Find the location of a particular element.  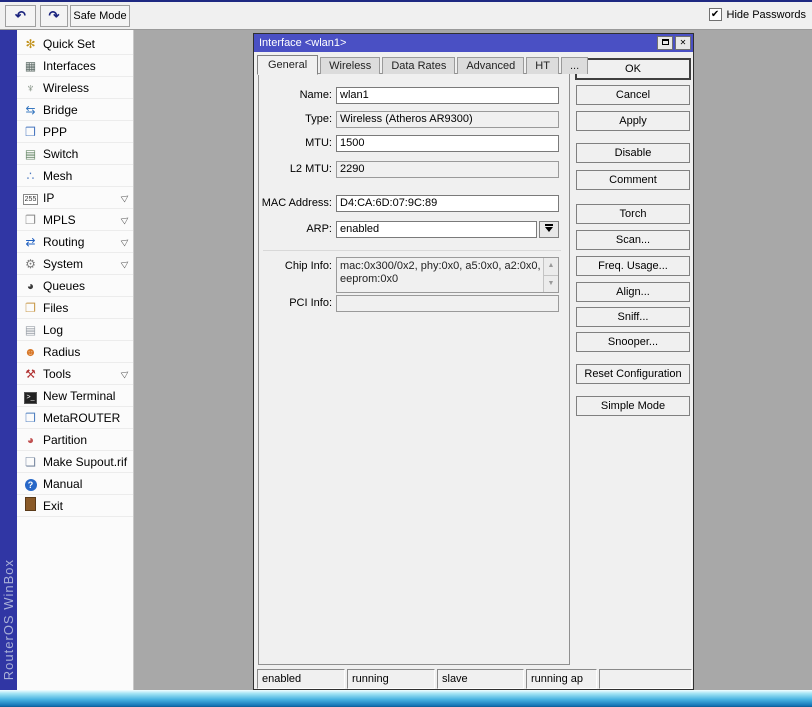

arp-dropdown-button is located at coordinates (549, 229).